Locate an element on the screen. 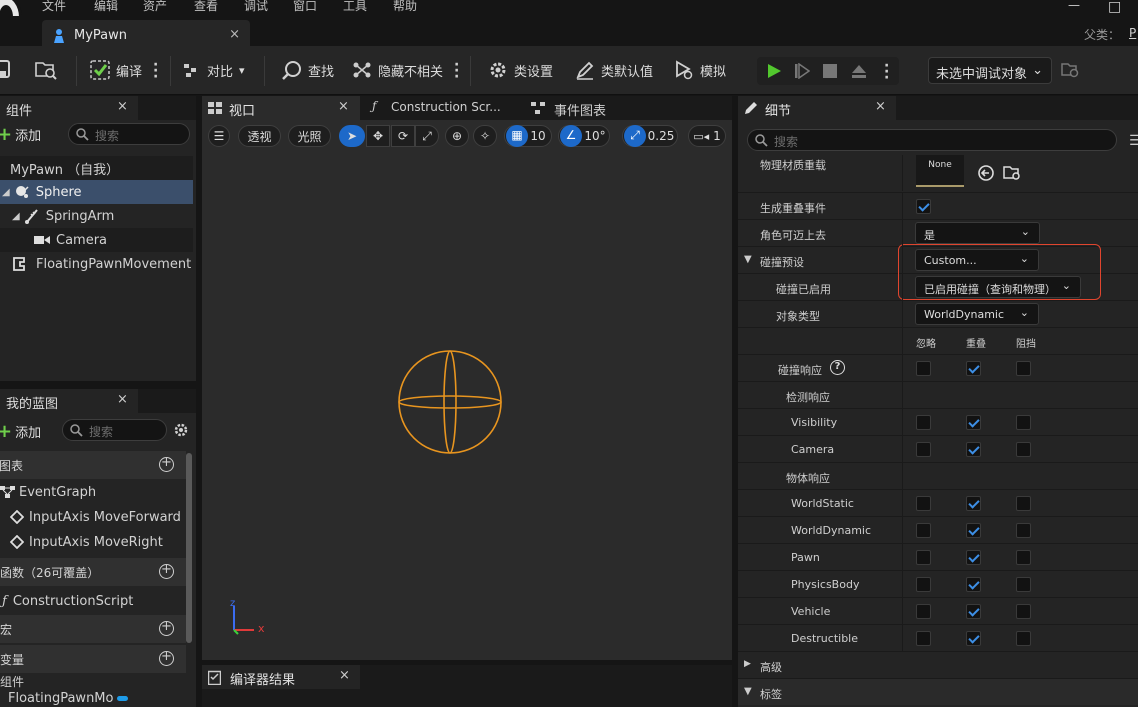 The image size is (1138, 707). grid-snap-button: ▦ 10 is located at coordinates (528, 136).